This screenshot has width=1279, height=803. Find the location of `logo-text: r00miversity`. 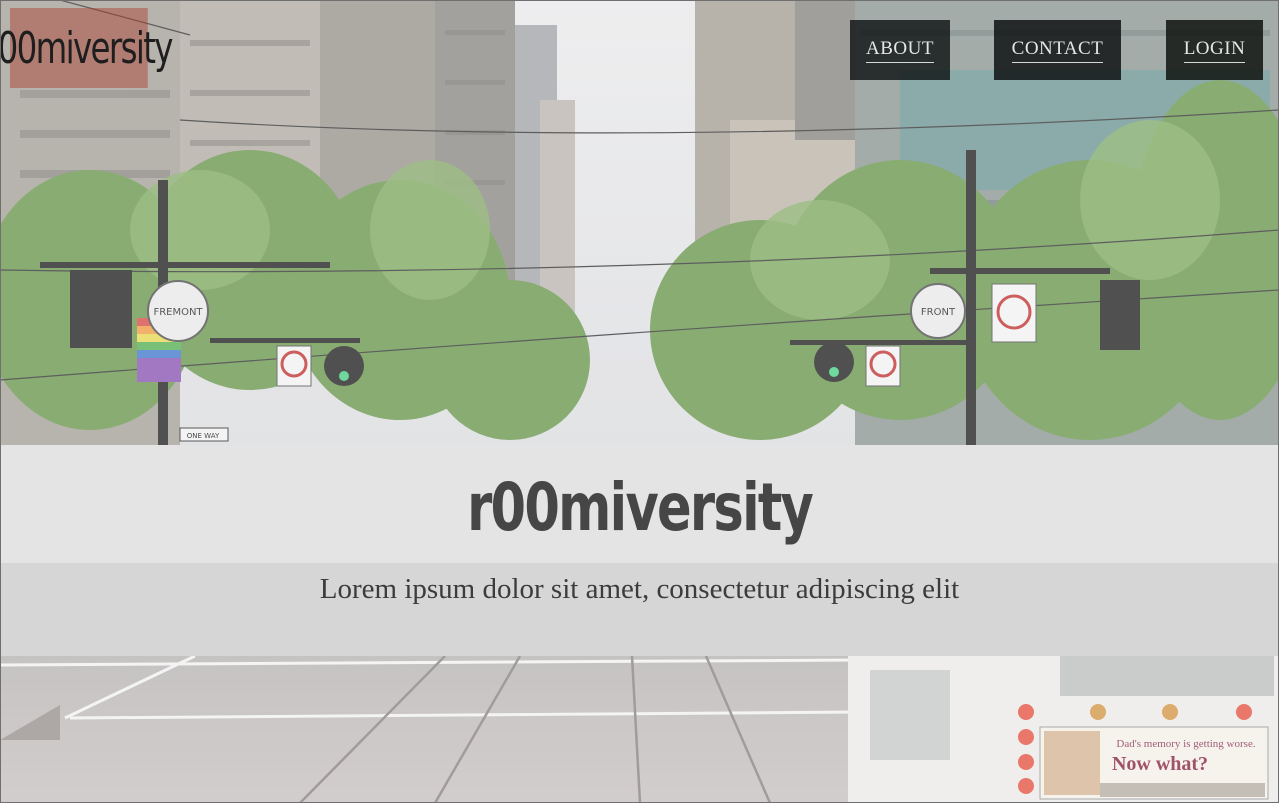

logo-text: r00miversity is located at coordinates (87, 48).